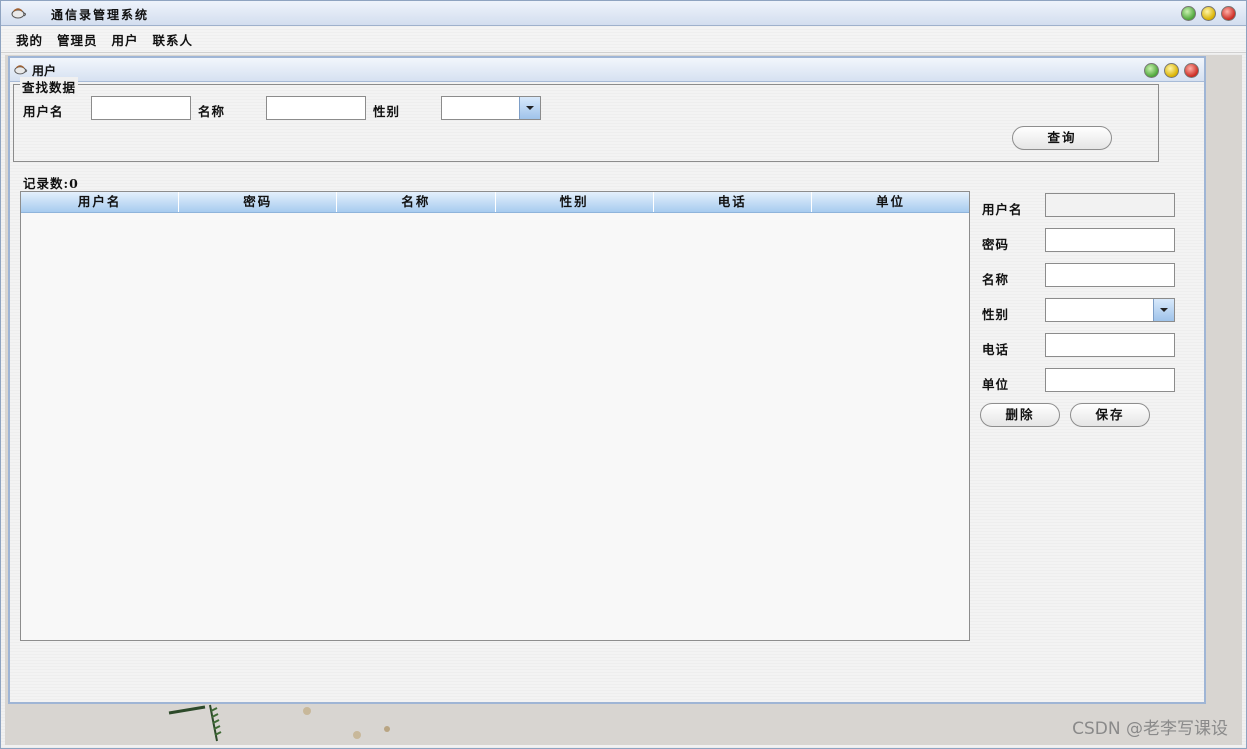 This screenshot has width=1247, height=749. Describe the element at coordinates (1228, 13) in the screenshot. I see `close-button` at that location.